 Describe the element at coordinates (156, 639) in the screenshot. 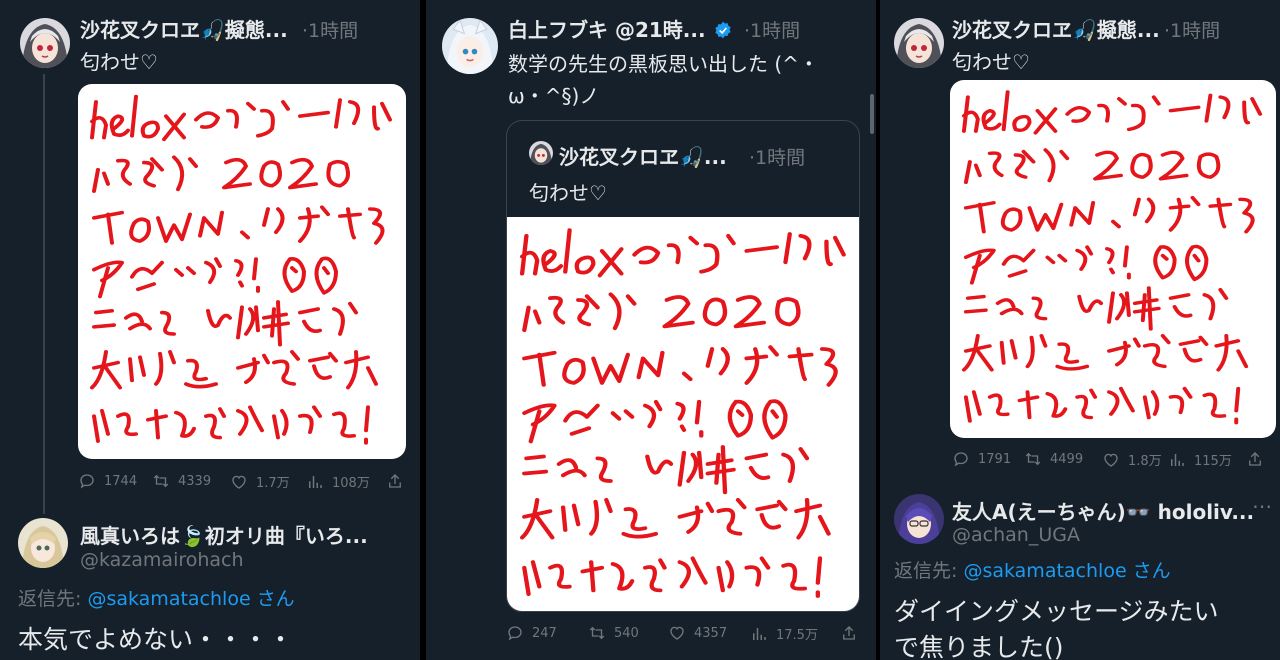

I see `reply-text: 本気でよめない・・・・` at that location.